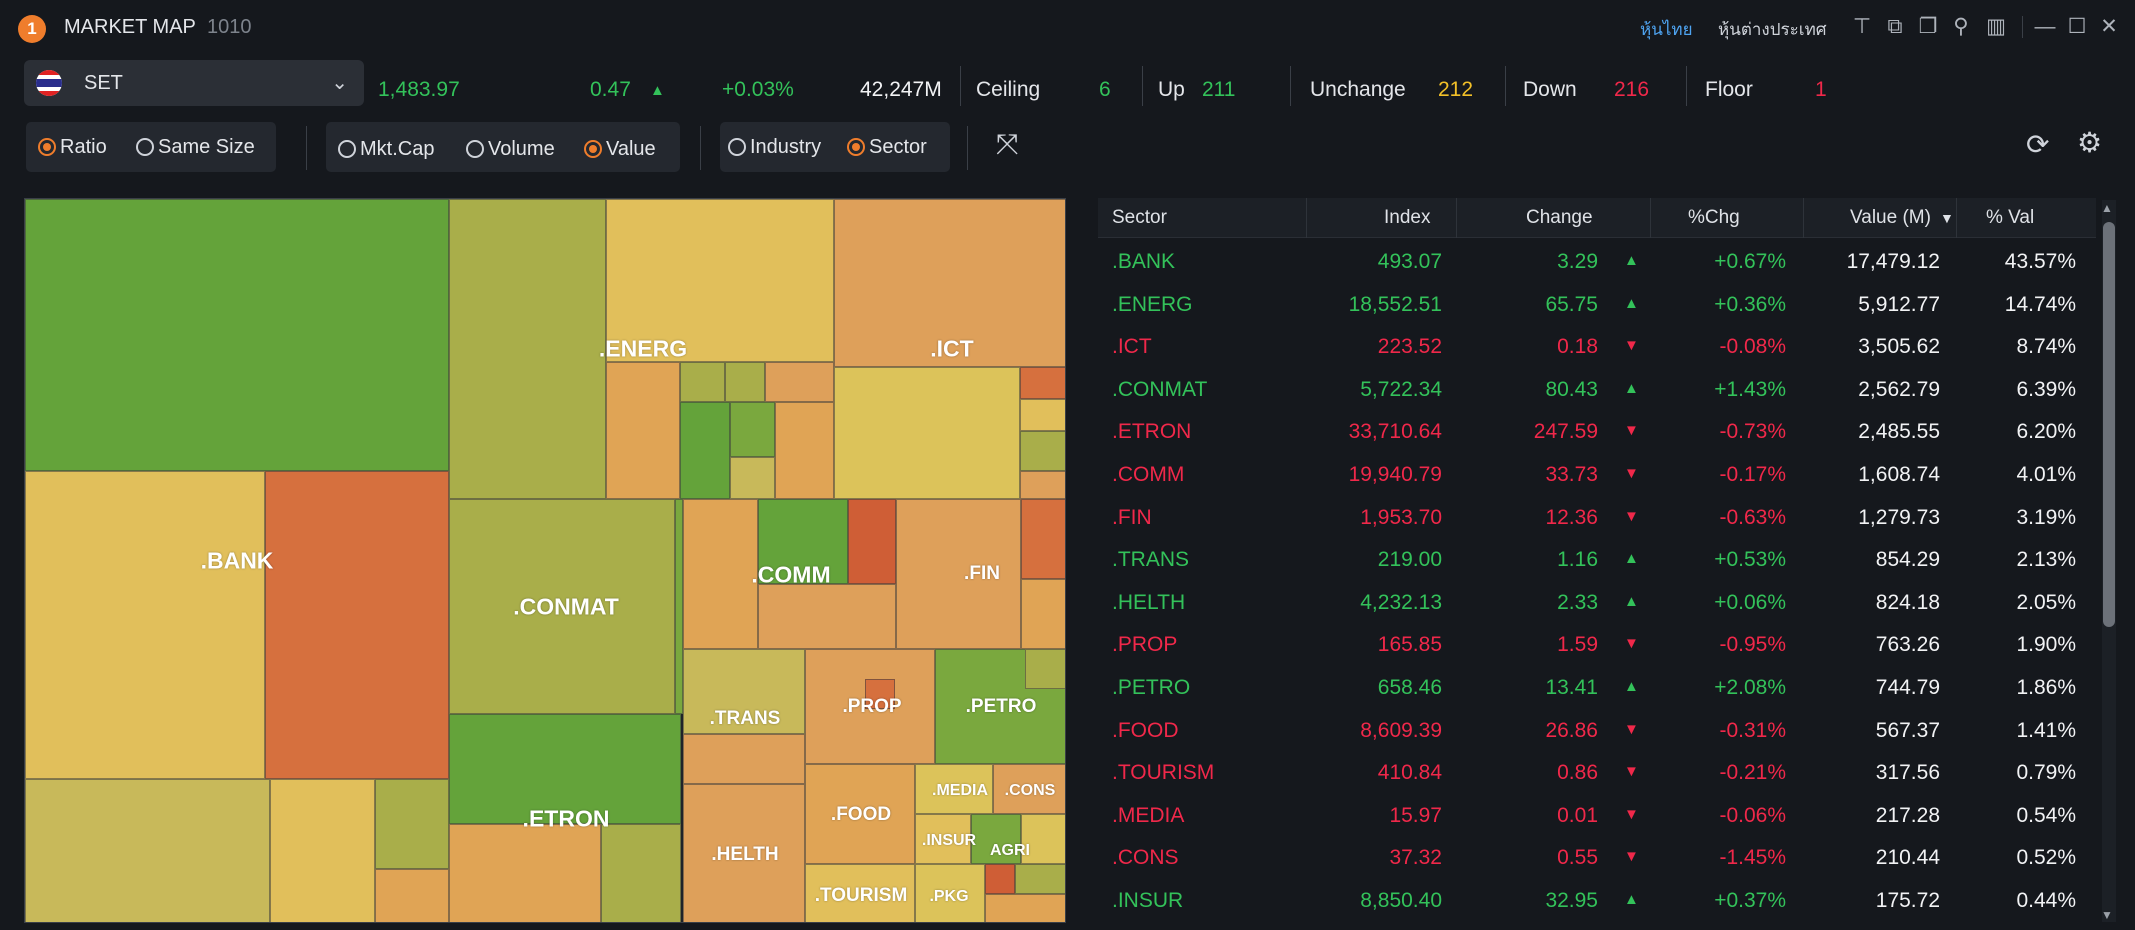 This screenshot has width=2135, height=930. I want to click on cell-pct: +2.08%, so click(1750, 687).